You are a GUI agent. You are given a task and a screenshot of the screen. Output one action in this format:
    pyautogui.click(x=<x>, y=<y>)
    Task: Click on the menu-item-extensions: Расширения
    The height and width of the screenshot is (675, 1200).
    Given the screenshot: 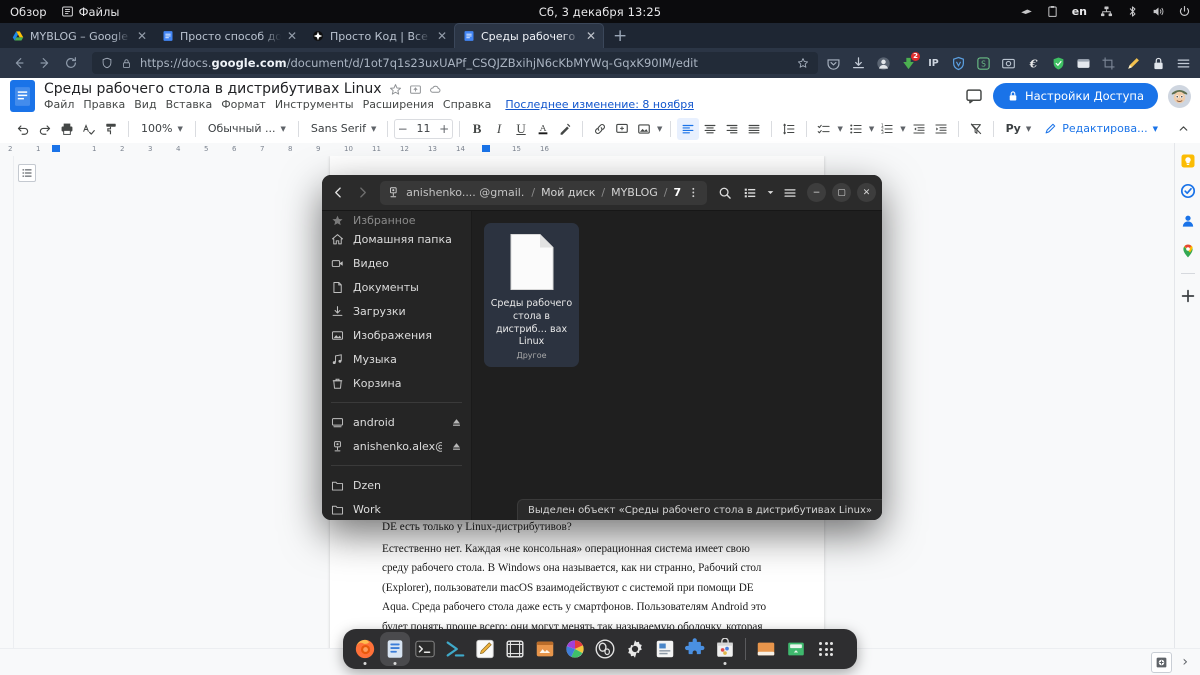 What is the action you would take?
    pyautogui.click(x=398, y=104)
    